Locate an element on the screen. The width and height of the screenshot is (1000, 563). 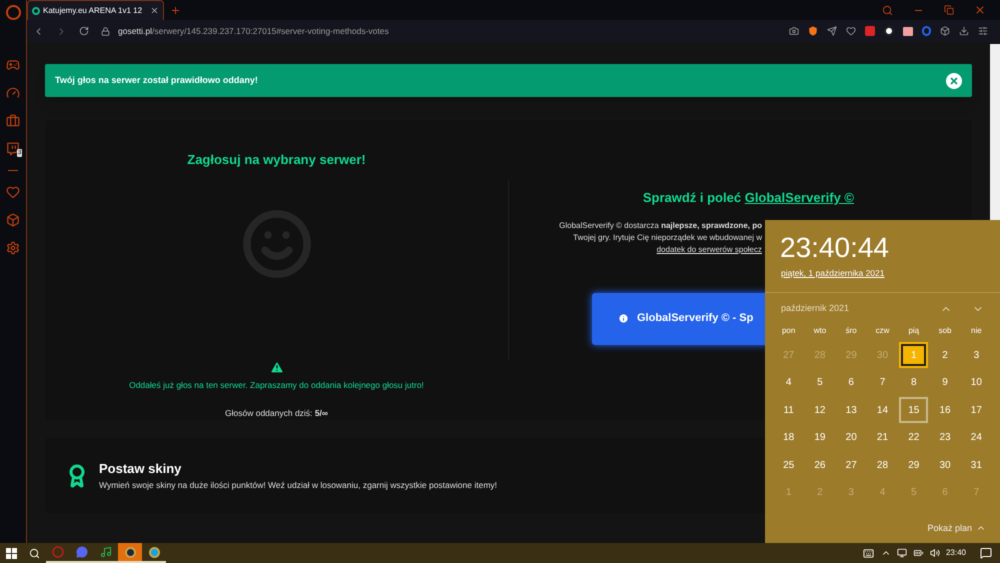
site-icon is located at coordinates (36, 10).